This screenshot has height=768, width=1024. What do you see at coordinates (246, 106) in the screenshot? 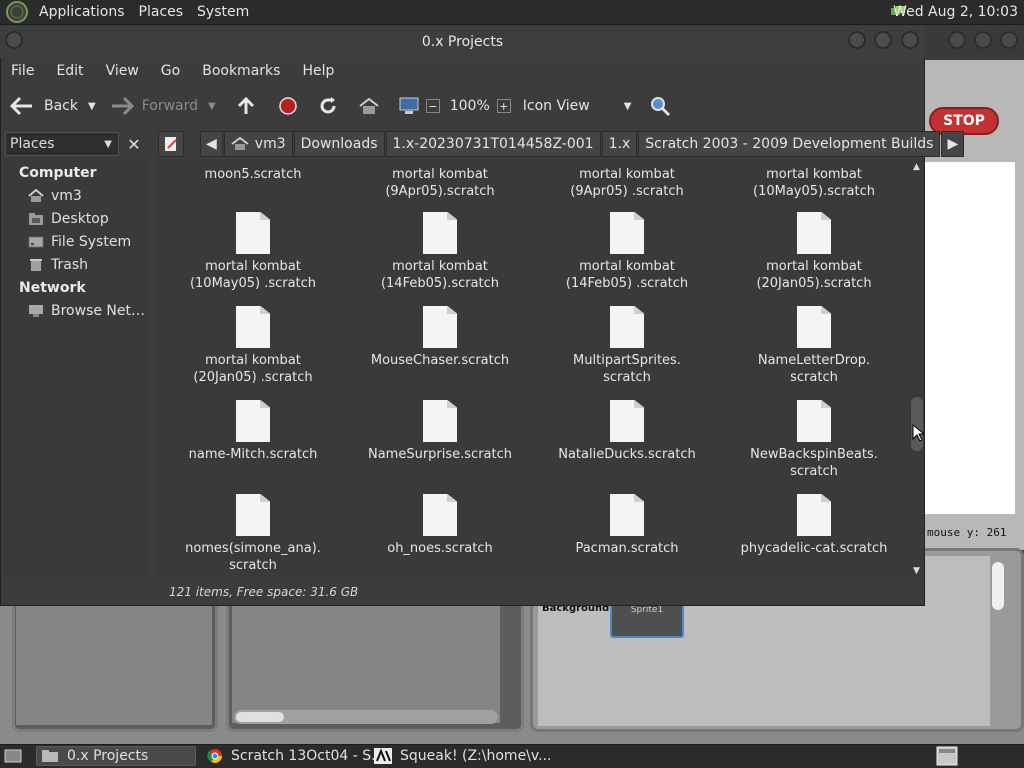
I see `up-arrow-icon` at bounding box center [246, 106].